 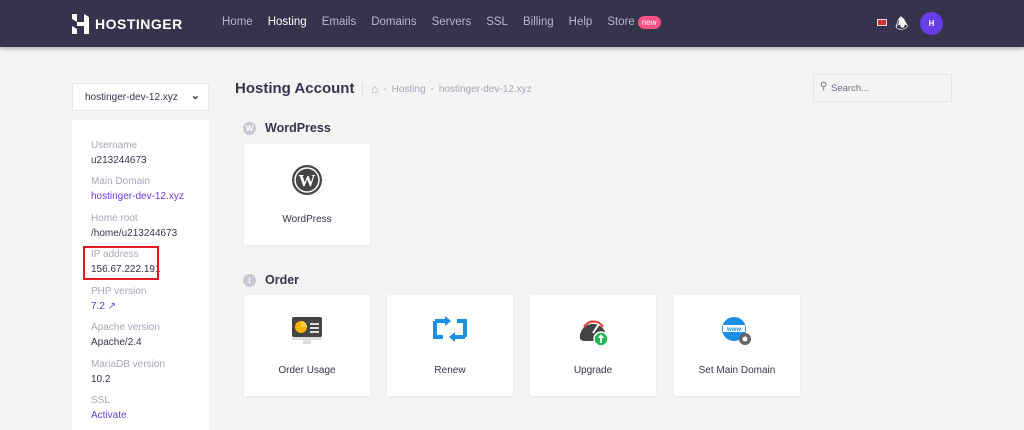 I want to click on hostinger-logo: HOSTINGER, so click(x=127, y=24).